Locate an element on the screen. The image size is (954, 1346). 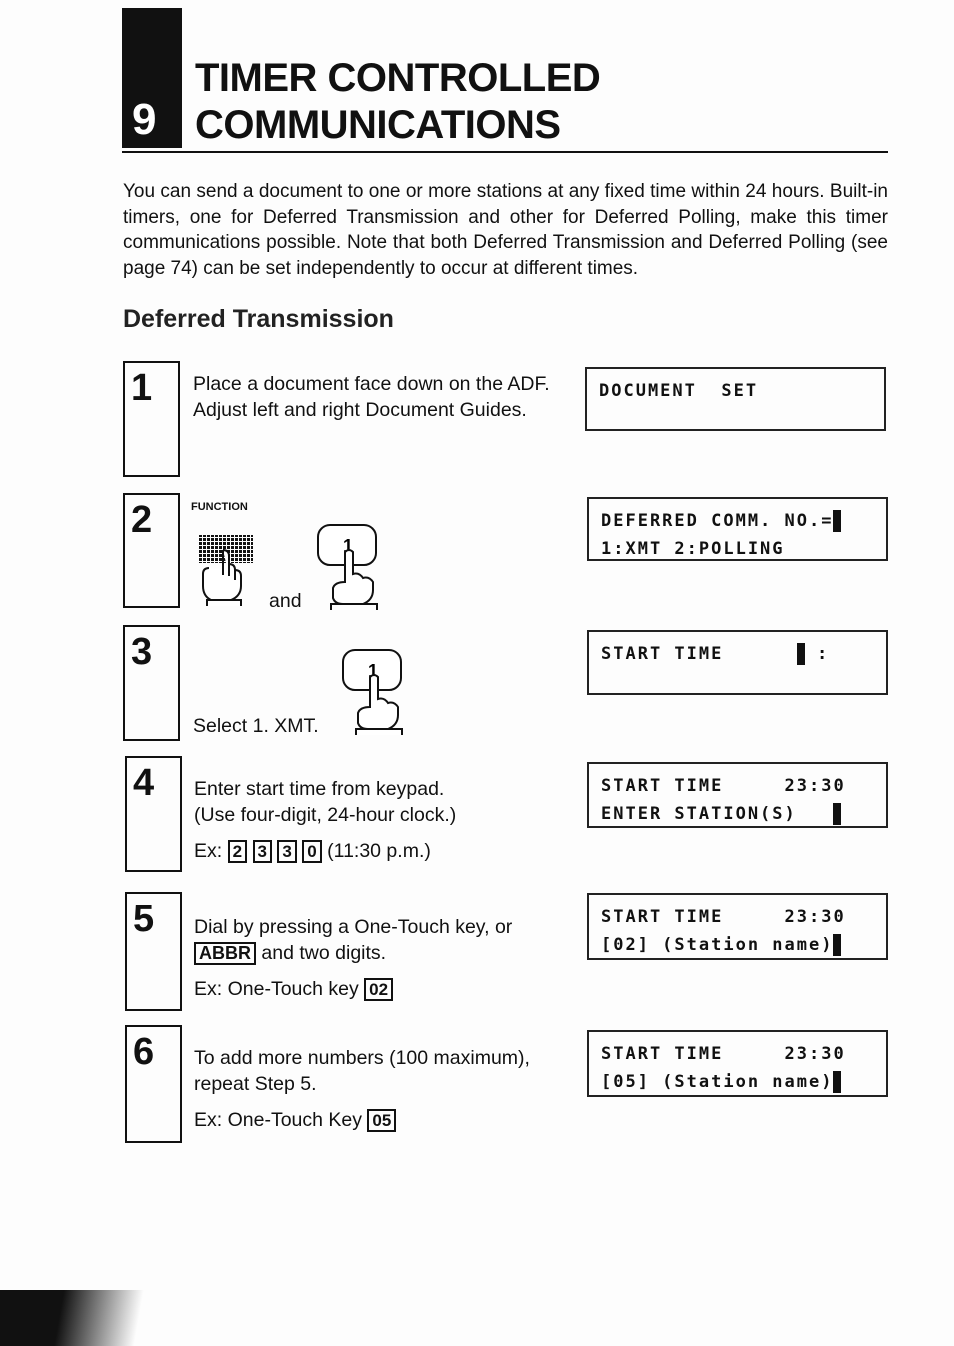
and-label: and is located at coordinates (285, 601).